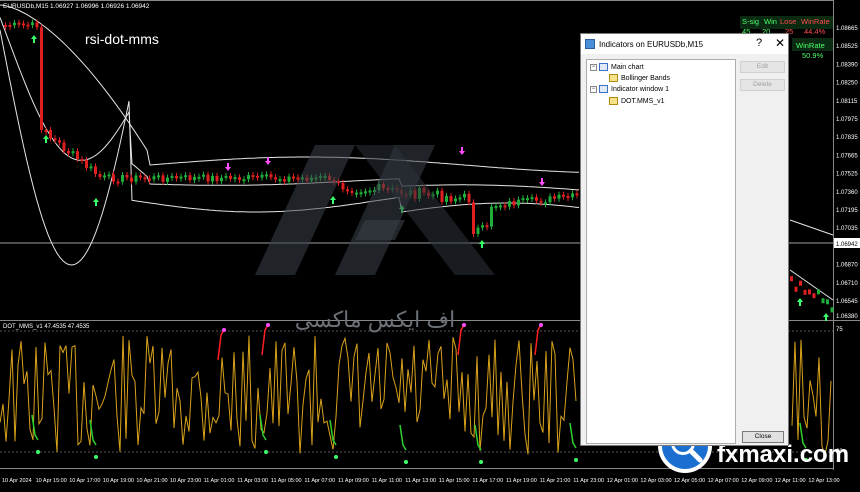  What do you see at coordinates (651, 44) in the screenshot?
I see `dialog-title: Indicators on EURUSDb,M15` at bounding box center [651, 44].